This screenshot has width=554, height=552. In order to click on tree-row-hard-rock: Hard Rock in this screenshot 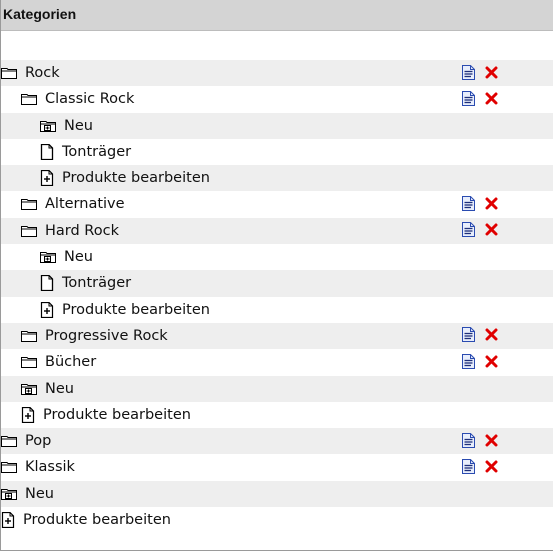, I will do `click(277, 231)`.